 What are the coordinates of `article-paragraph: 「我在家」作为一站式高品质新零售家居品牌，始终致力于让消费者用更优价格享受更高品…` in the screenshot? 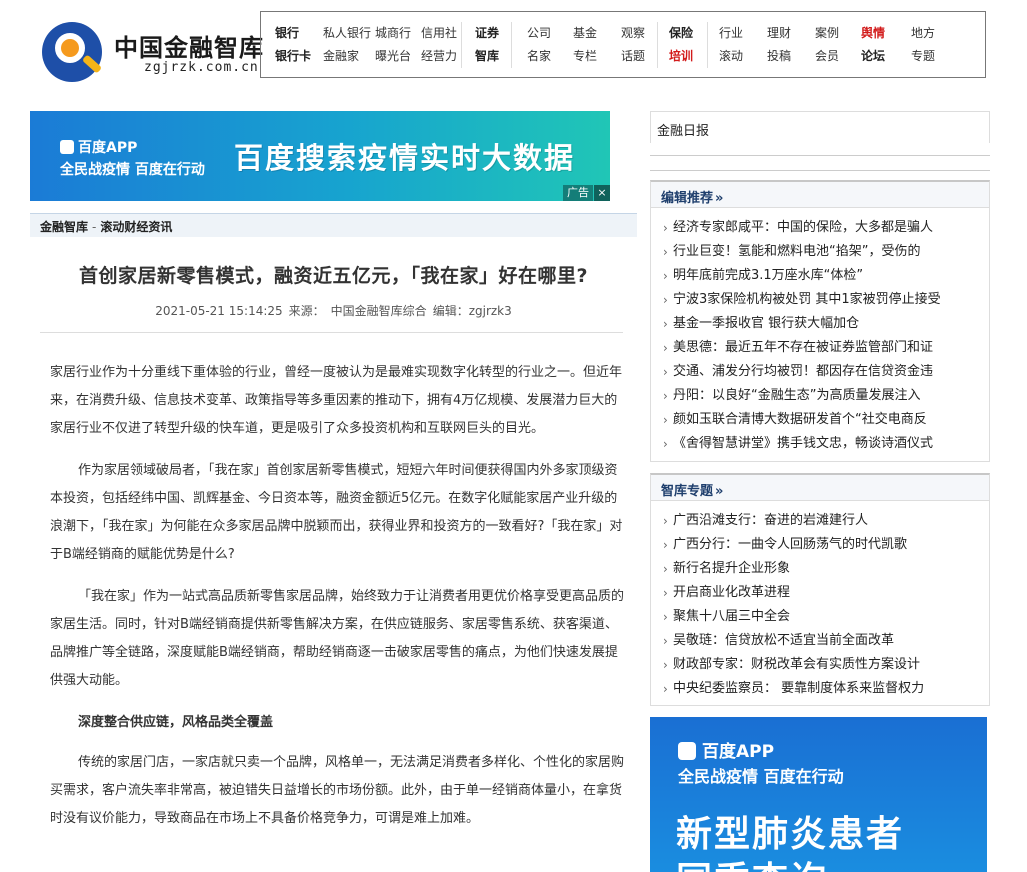 It's located at (337, 638).